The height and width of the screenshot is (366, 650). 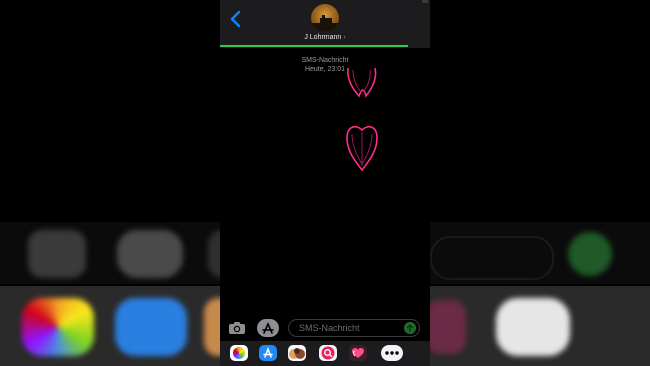 I want to click on message-input-placeholder: SMS-Nachricht, so click(x=329, y=328).